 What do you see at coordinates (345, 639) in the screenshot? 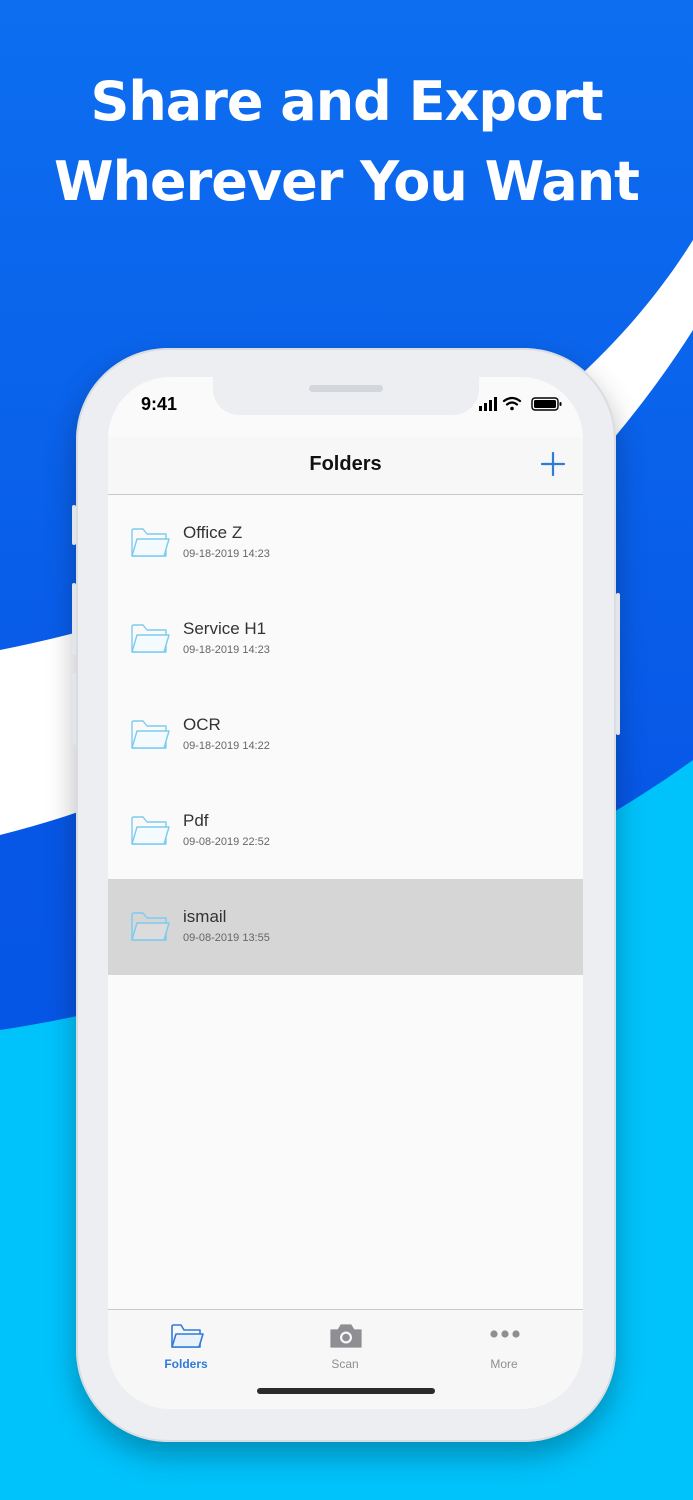
I see `folder-row: Service H1 09-18-2019 14:23` at bounding box center [345, 639].